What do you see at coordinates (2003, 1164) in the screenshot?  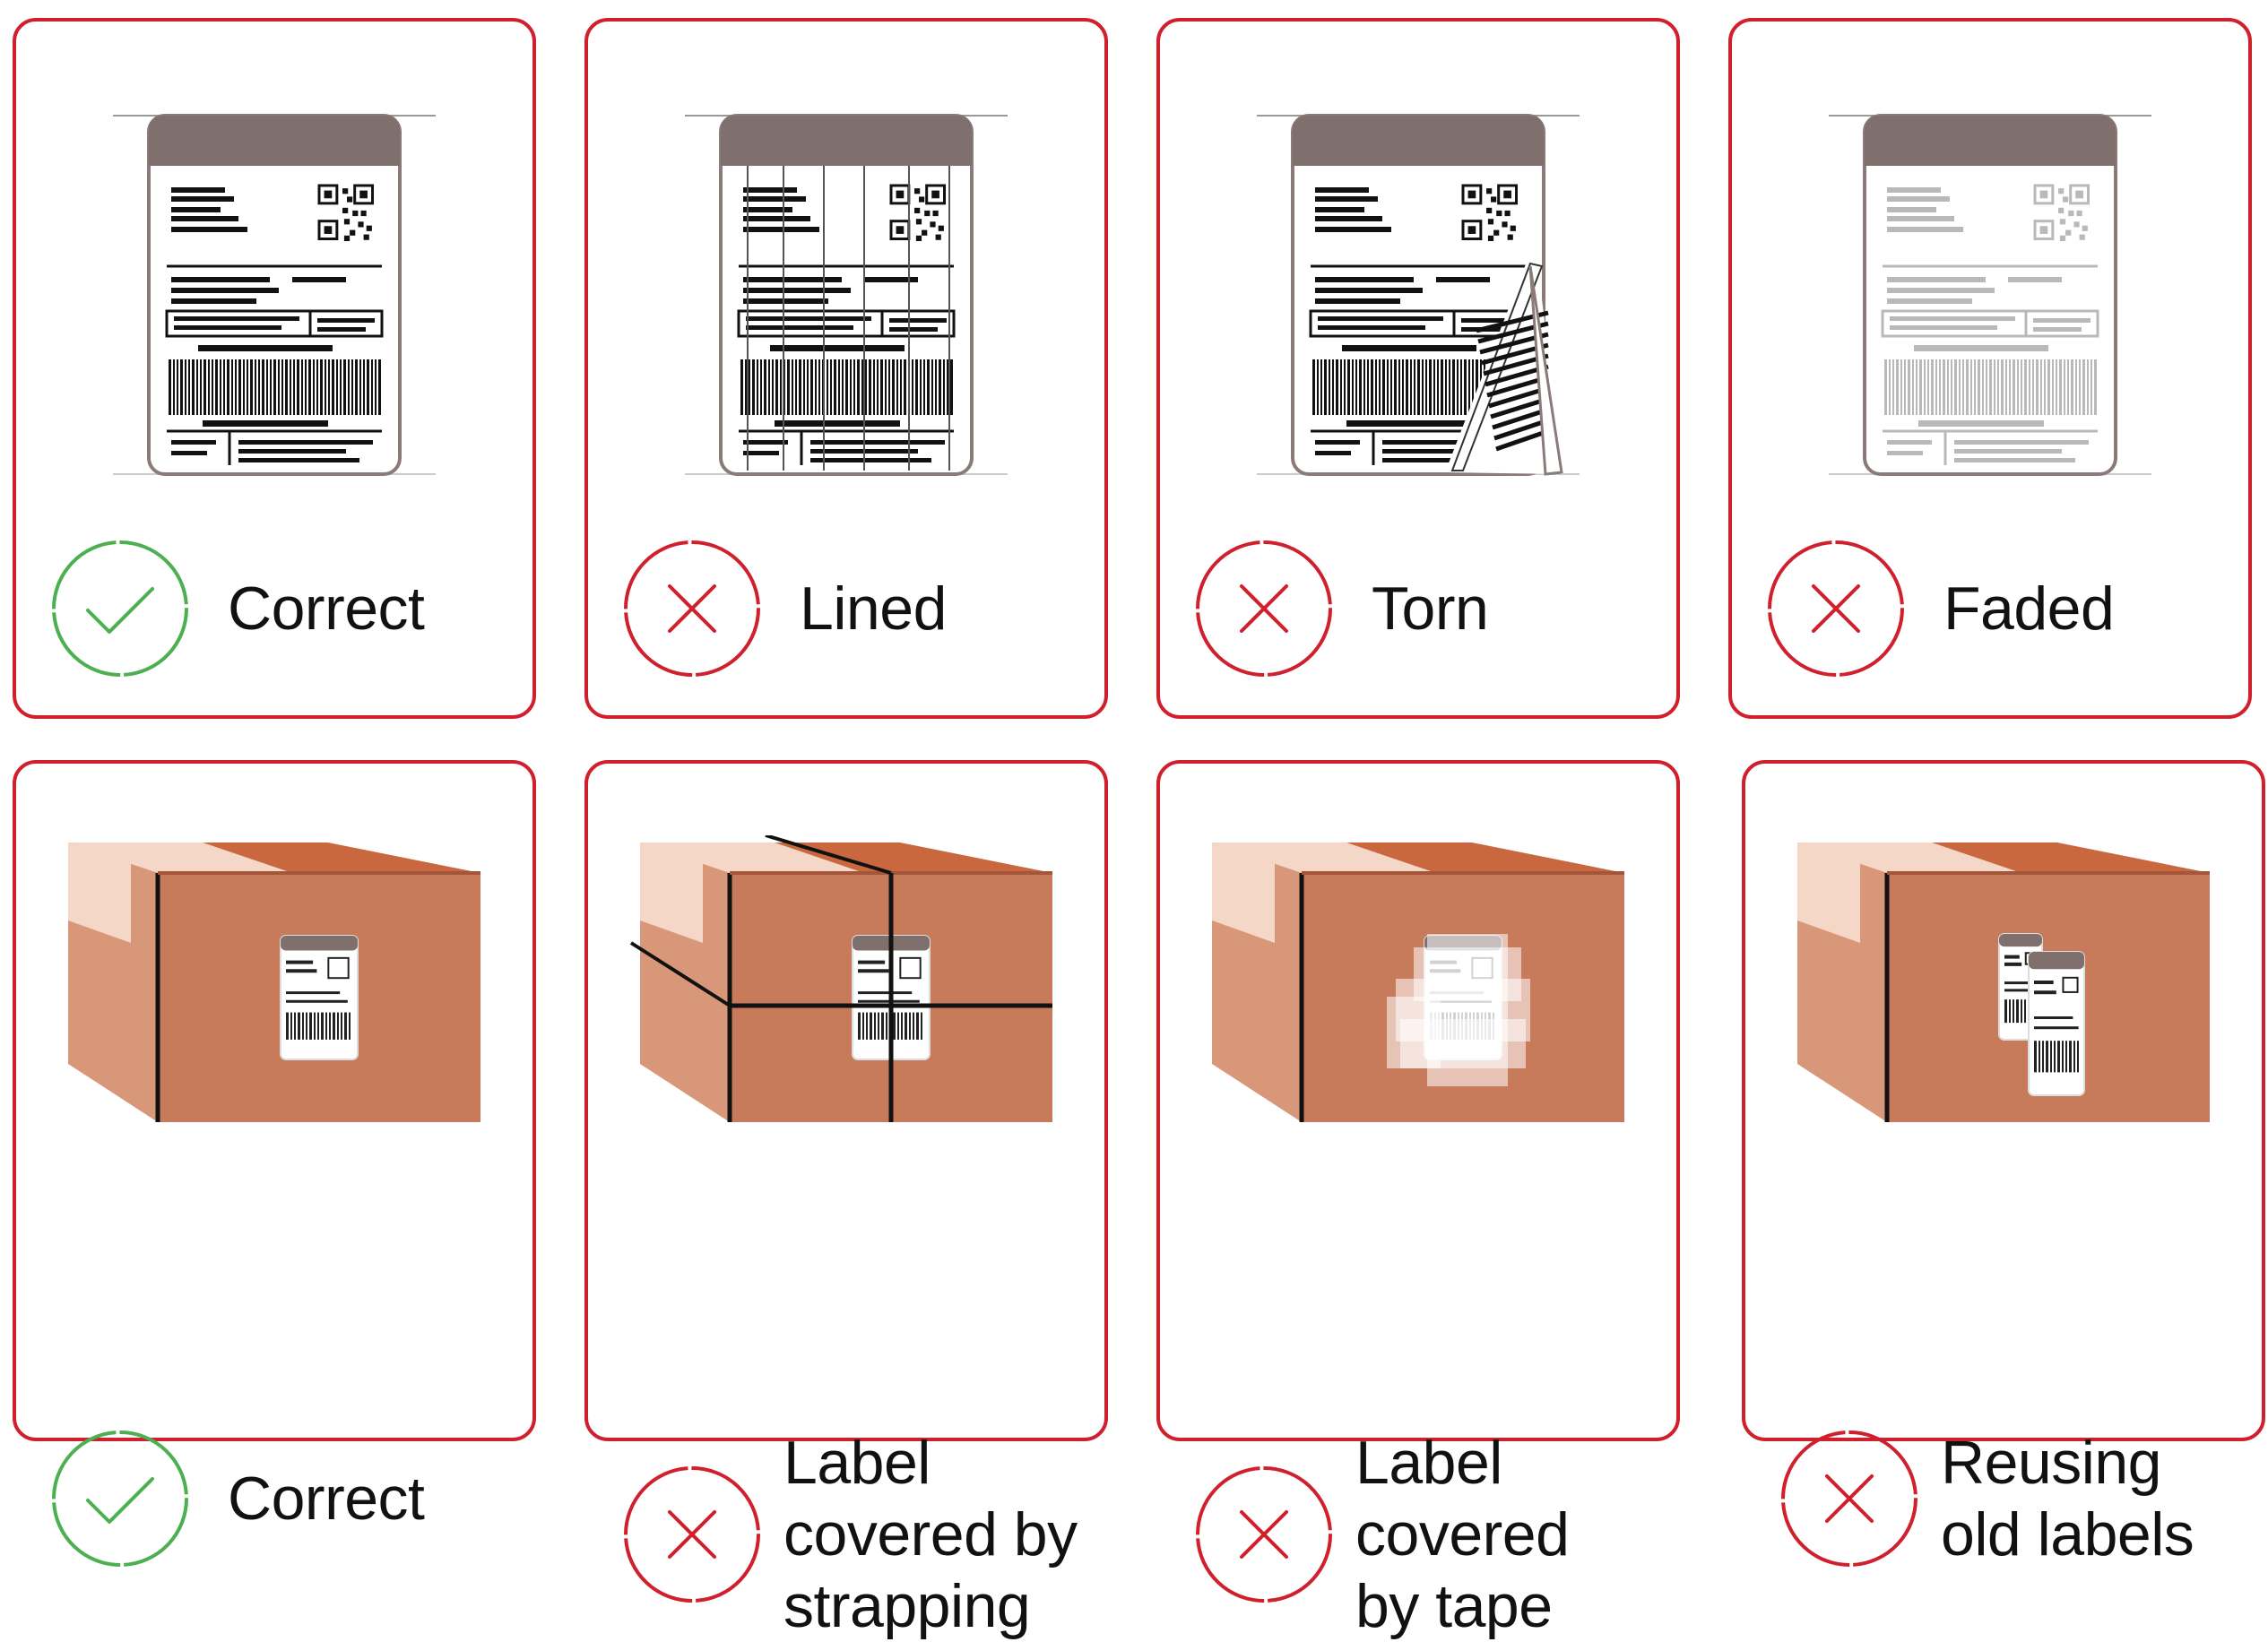 I see `card-box-reused: Reusing old labels` at bounding box center [2003, 1164].